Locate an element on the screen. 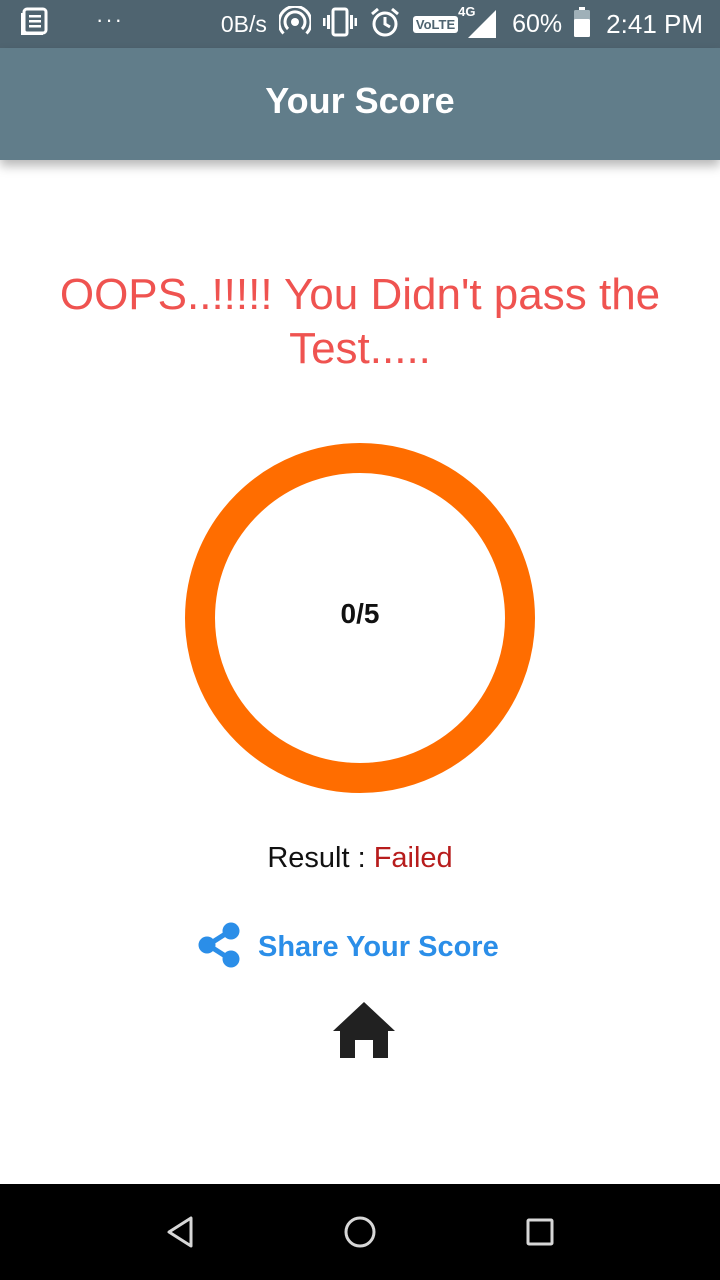 The height and width of the screenshot is (1280, 720). home-nav-button is located at coordinates (360, 1232).